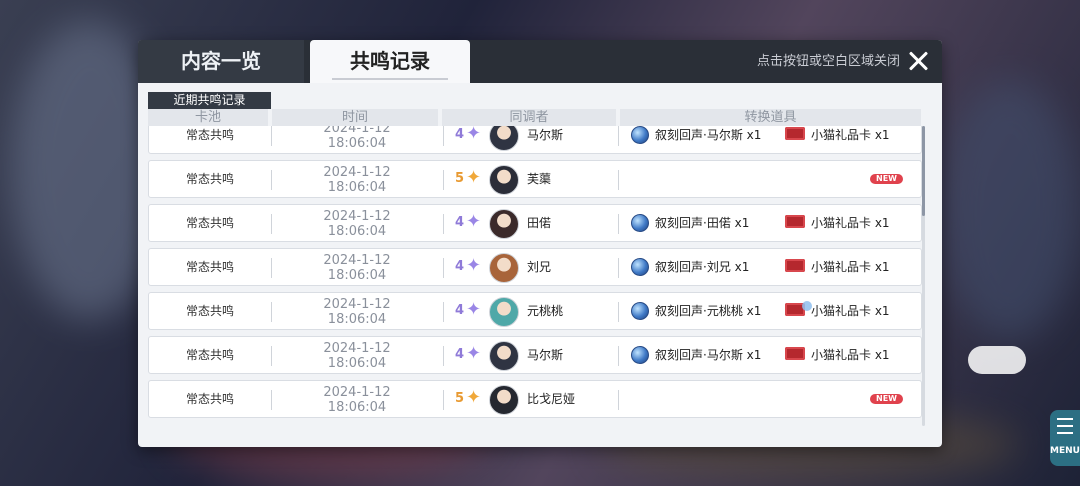  I want to click on echo-item-name: 叙刻回声·刘兄 x1, so click(702, 267).